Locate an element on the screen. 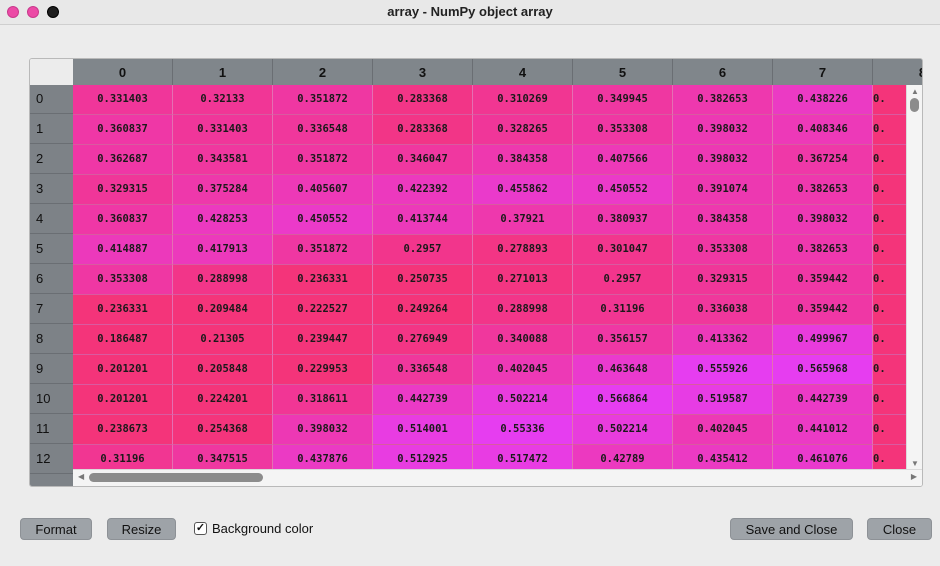 The height and width of the screenshot is (566, 940). table-cell: 0.428253 is located at coordinates (223, 220).